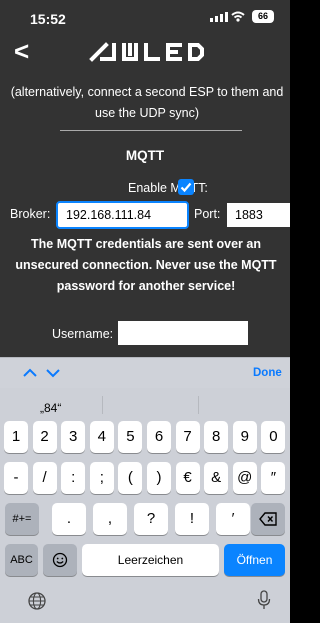  What do you see at coordinates (30, 373) in the screenshot?
I see `chevron-up-icon` at bounding box center [30, 373].